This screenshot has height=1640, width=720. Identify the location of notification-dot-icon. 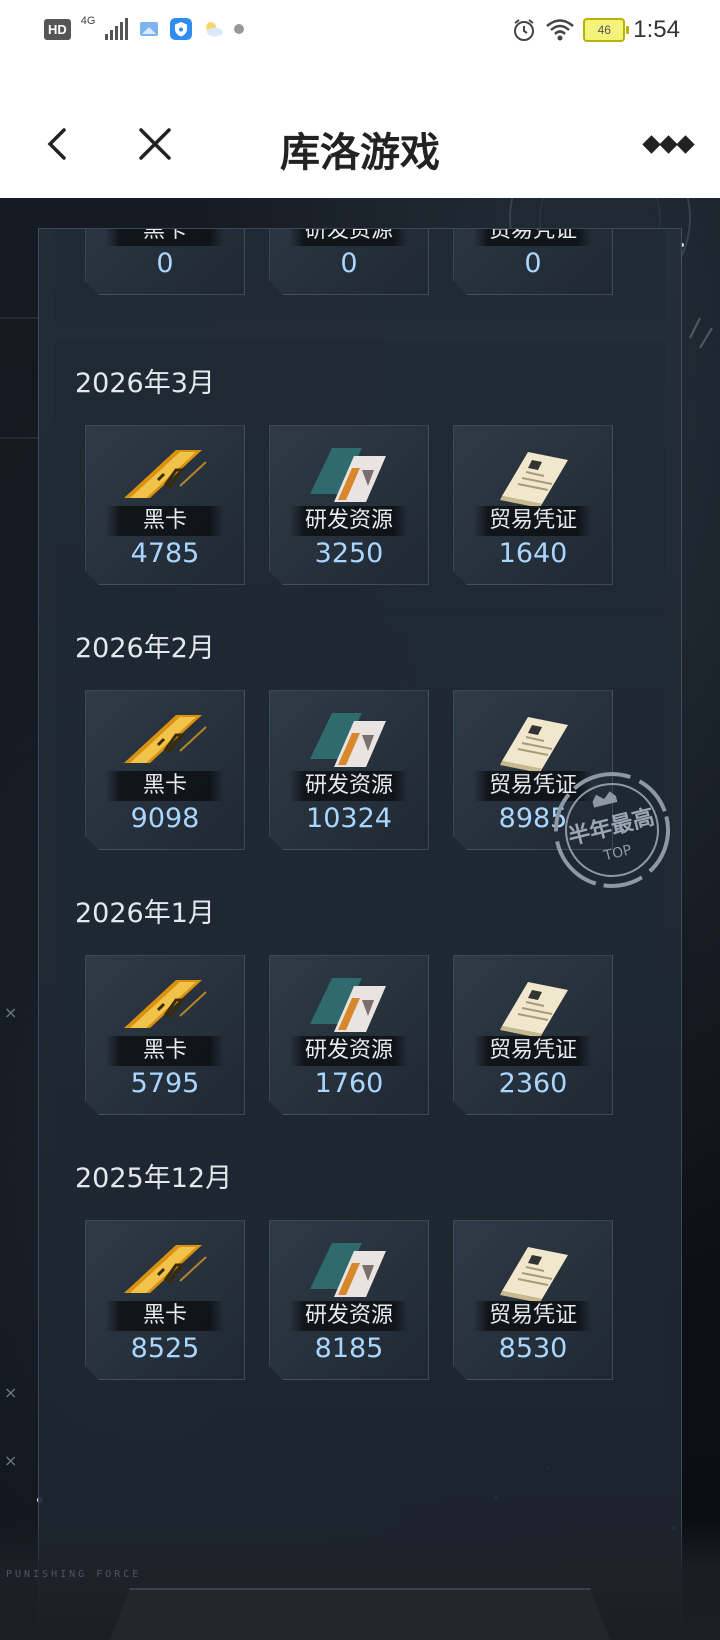
(239, 29).